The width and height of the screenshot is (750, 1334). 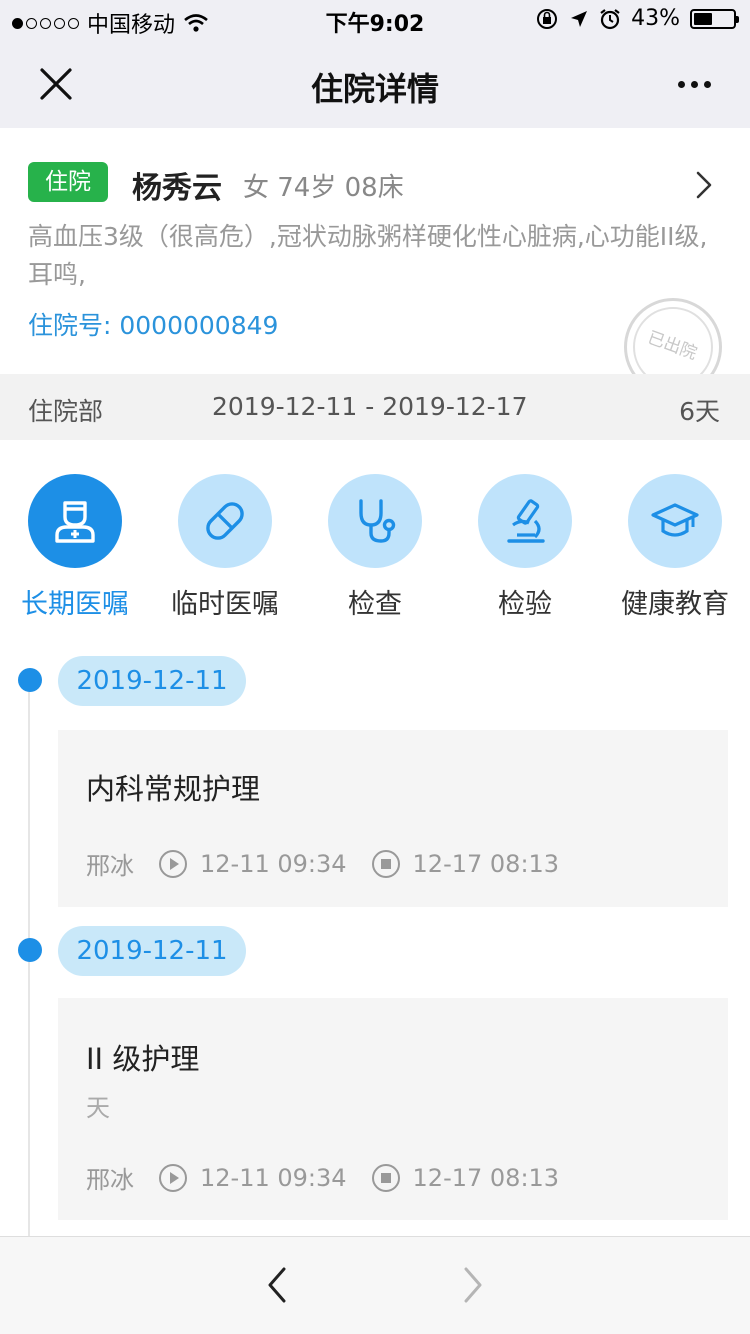 I want to click on order-subtitle: 天, so click(x=98, y=1108).